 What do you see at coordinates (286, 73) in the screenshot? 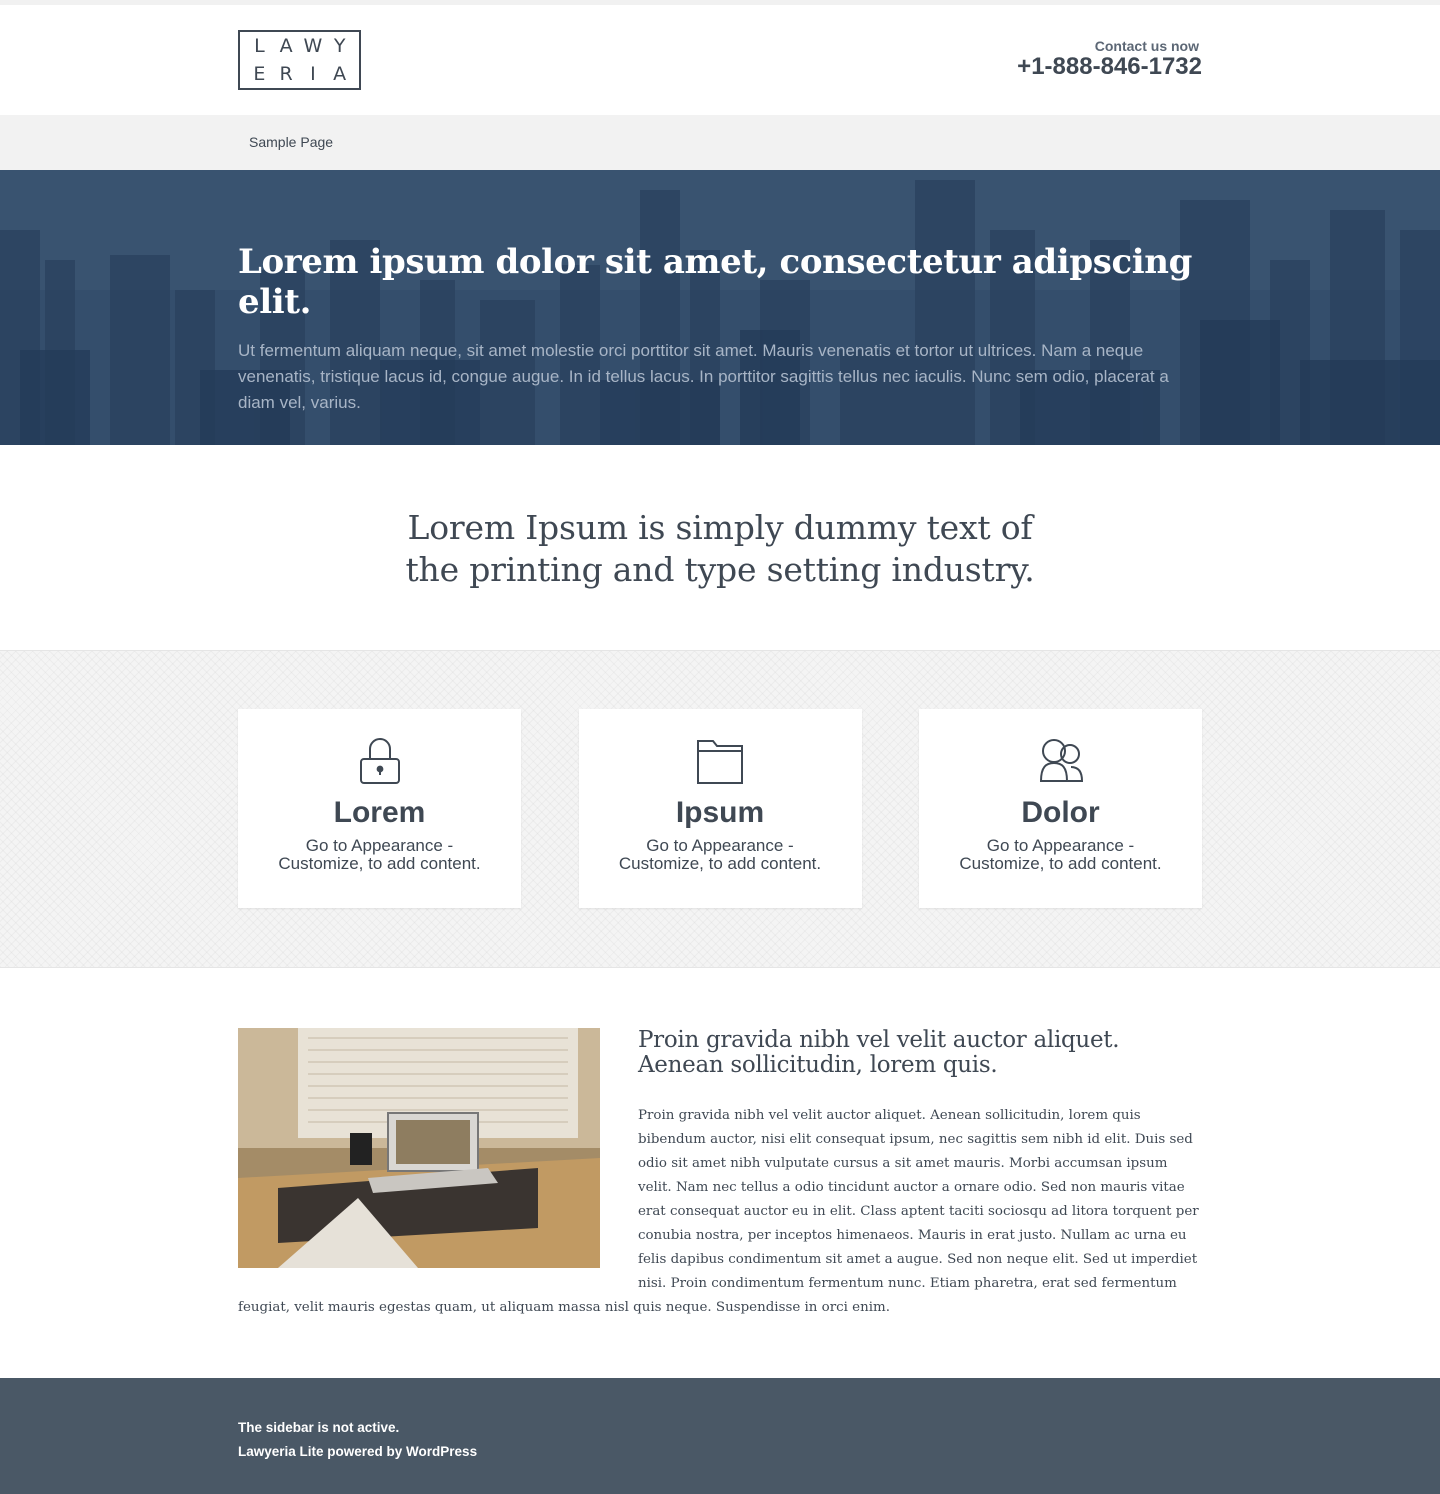
I see `logo-letter: R` at bounding box center [286, 73].